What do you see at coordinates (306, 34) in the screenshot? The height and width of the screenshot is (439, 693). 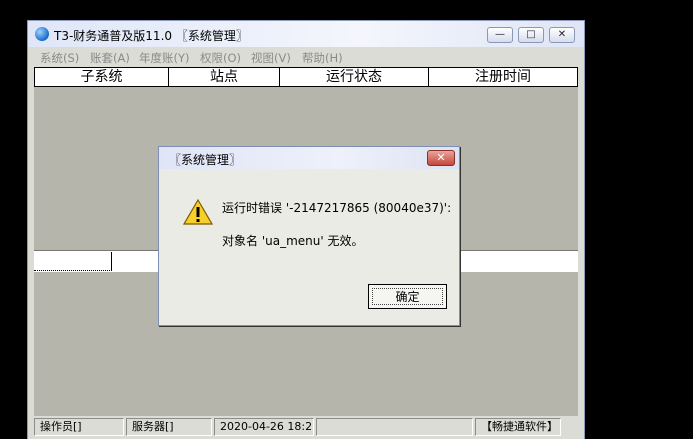 I see `title-bar: T3-财务通普及版11.0 〖系统管理〗 — □ ✕` at bounding box center [306, 34].